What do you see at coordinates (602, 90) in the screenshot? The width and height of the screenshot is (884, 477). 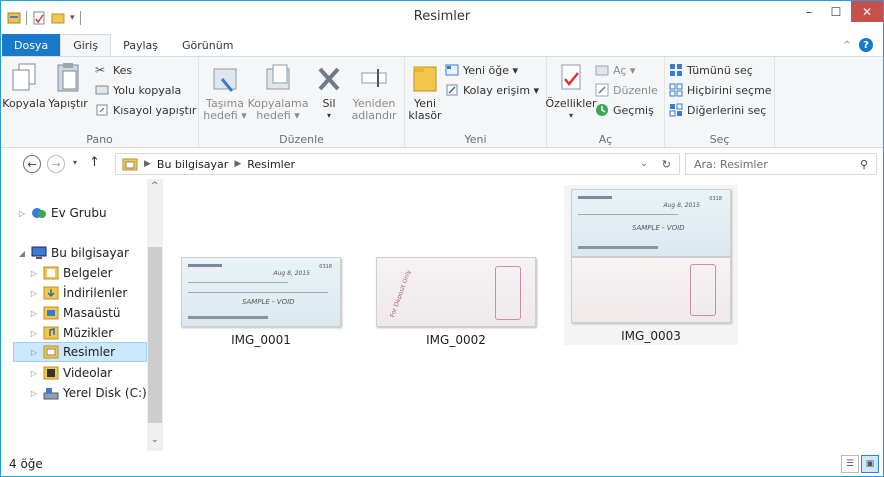 I see `edit-icon` at bounding box center [602, 90].